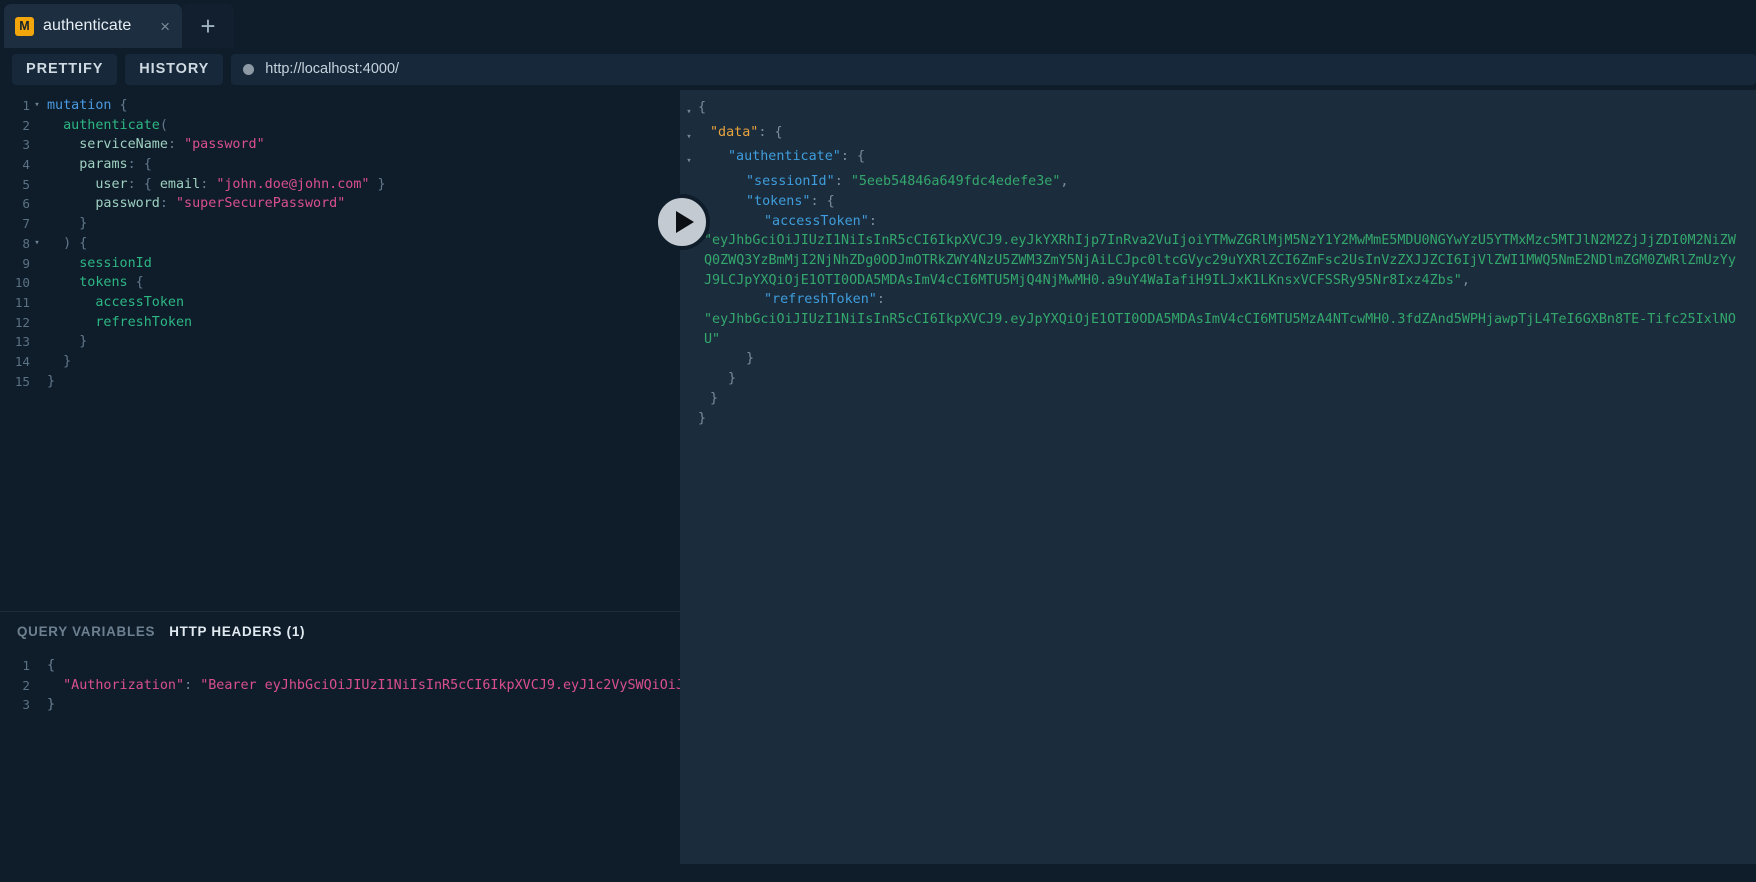  I want to click on code-token: authenticate, so click(103, 125).